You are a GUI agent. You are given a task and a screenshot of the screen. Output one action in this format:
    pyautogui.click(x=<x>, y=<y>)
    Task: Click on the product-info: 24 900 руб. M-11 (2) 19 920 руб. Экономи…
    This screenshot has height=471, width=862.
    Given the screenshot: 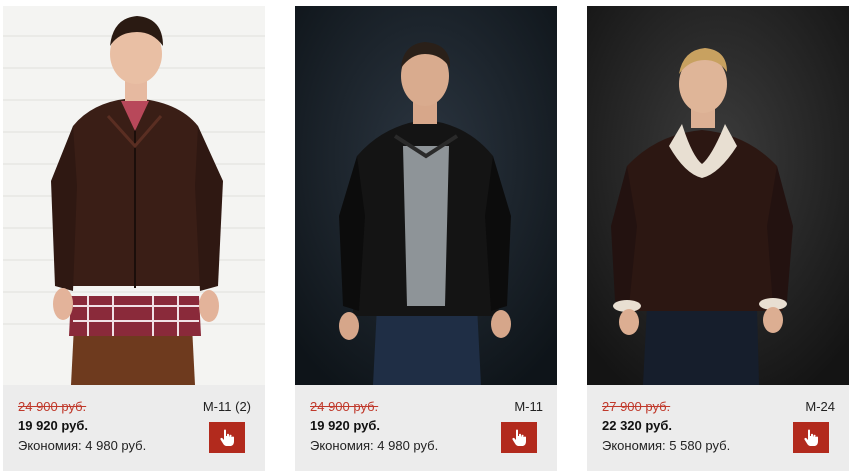 What is the action you would take?
    pyautogui.click(x=134, y=428)
    